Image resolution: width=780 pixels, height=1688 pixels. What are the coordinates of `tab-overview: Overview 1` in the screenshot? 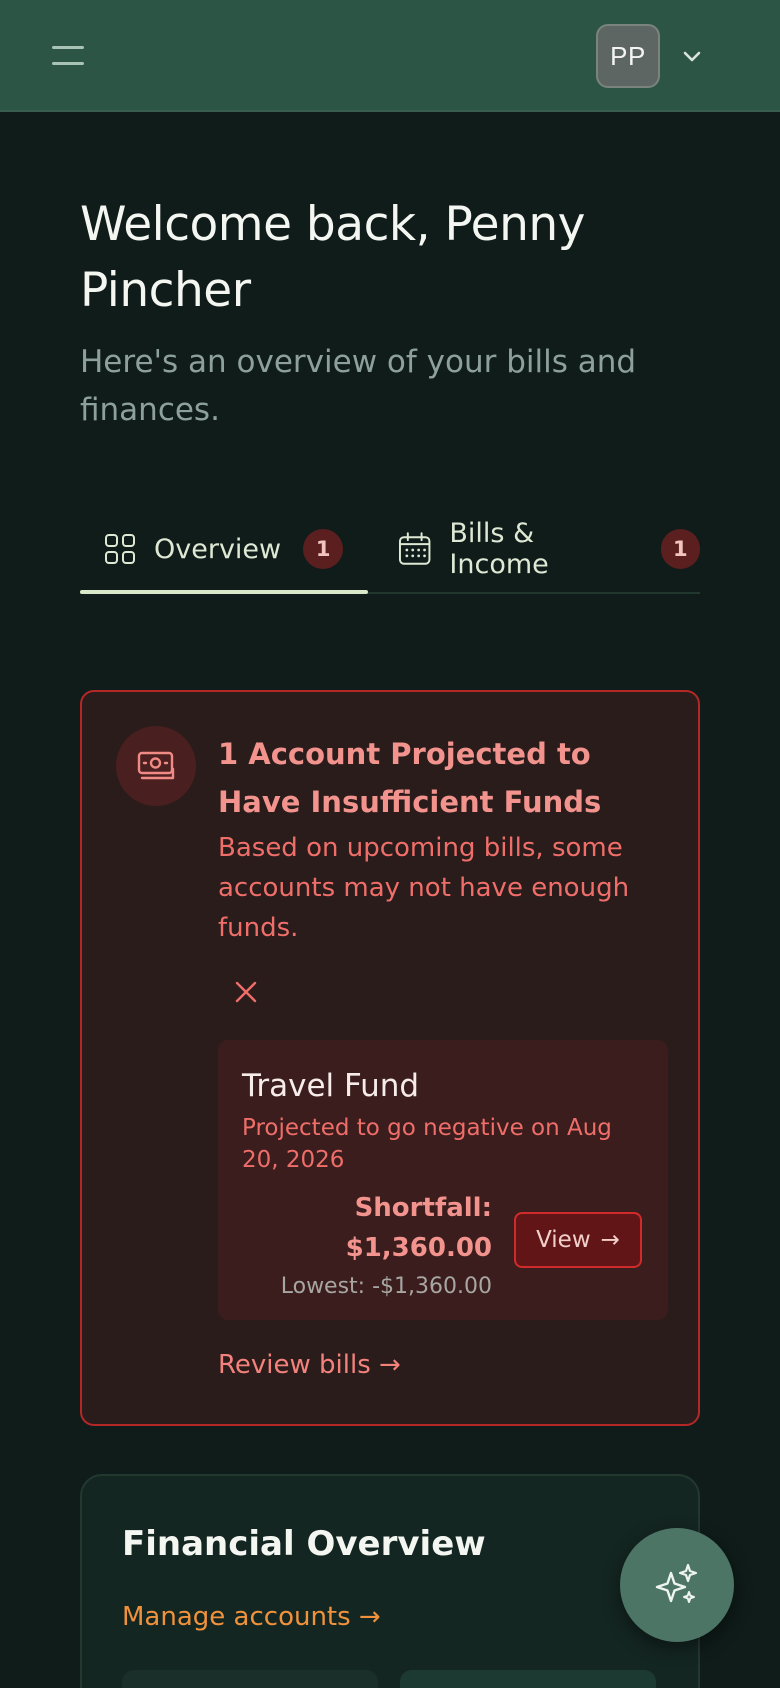 It's located at (224, 549).